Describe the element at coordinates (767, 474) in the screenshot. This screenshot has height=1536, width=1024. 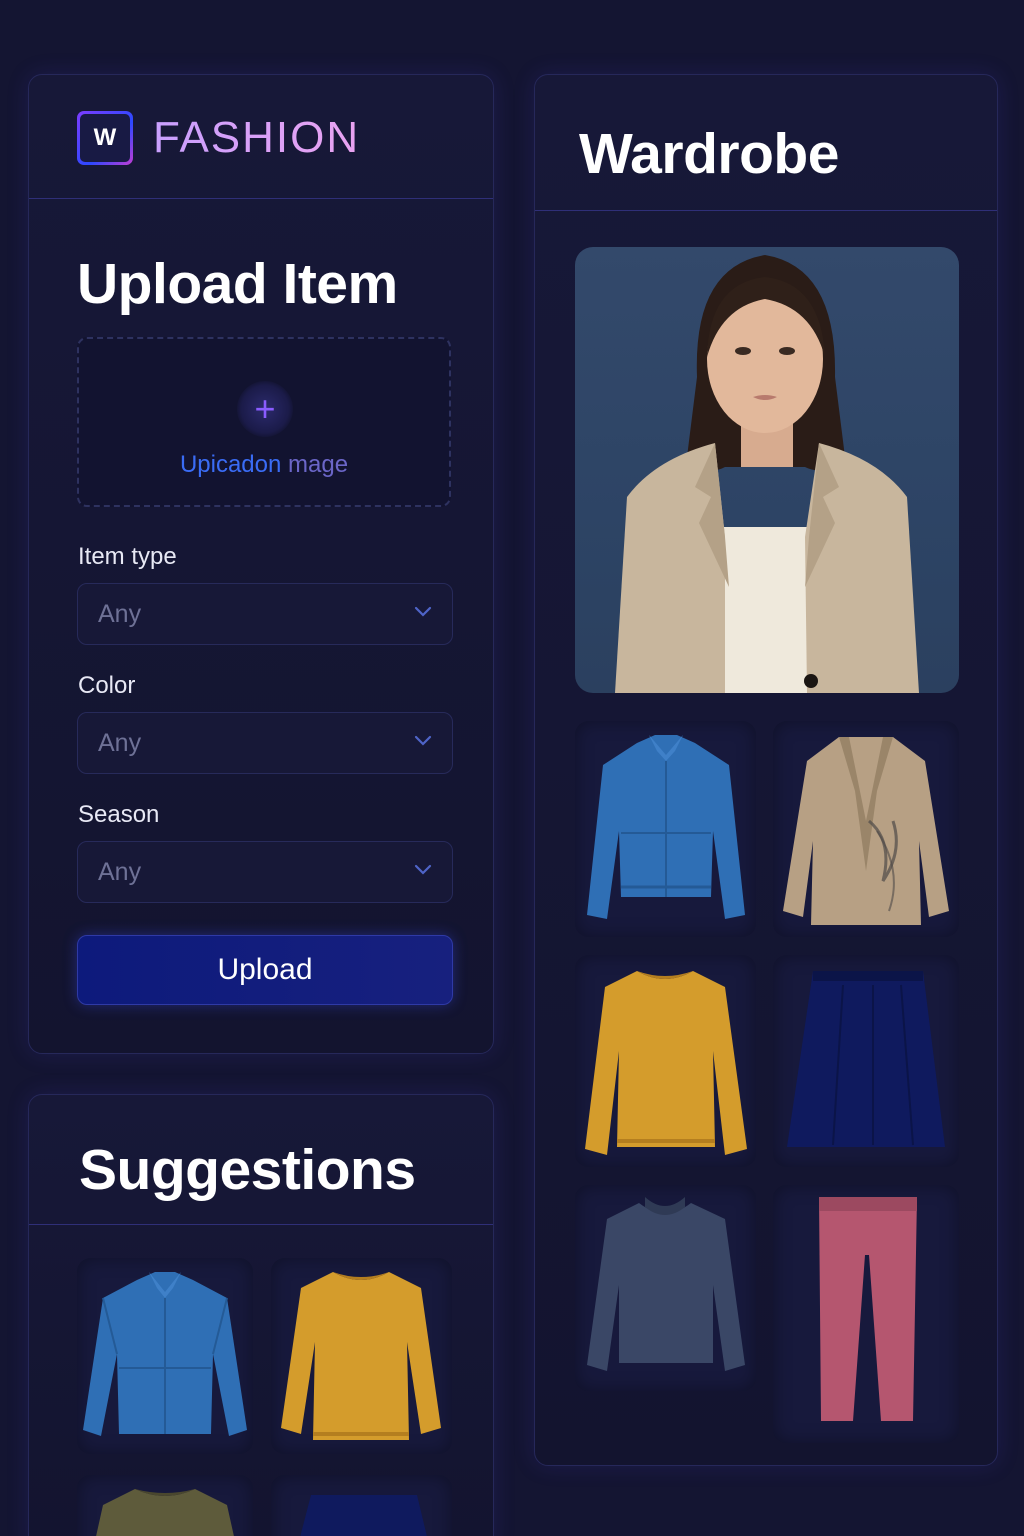
I see `model-illustration` at that location.